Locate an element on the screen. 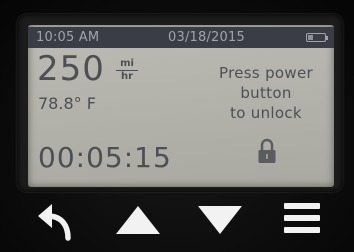  status-bar: 10:05 AM 03/18/2015 is located at coordinates (181, 37).